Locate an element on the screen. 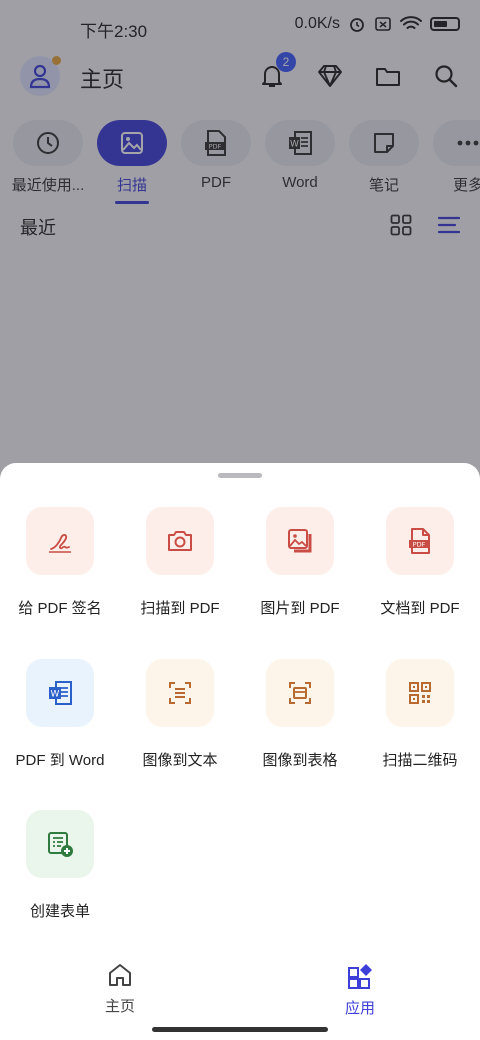 This screenshot has height=1040, width=480. tool-sign-pdf: 给 PDF 签名 is located at coordinates (60, 562).